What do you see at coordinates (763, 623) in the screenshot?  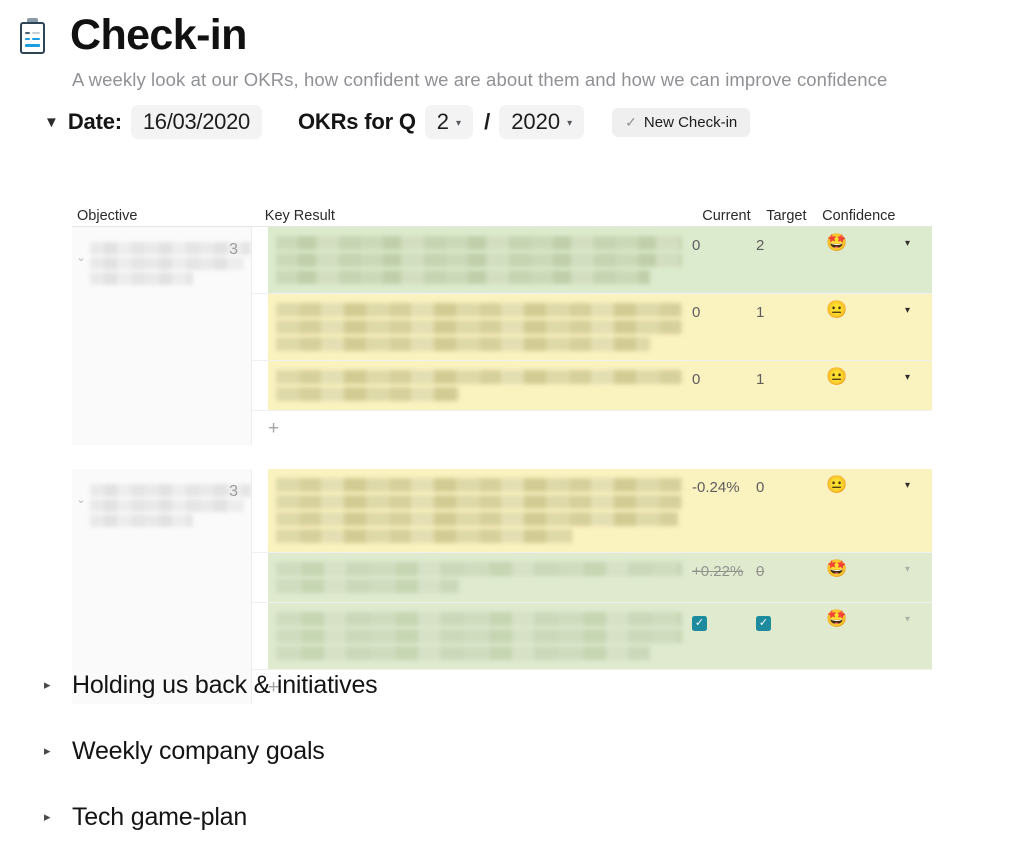 I see `target-checkbox: ✓` at bounding box center [763, 623].